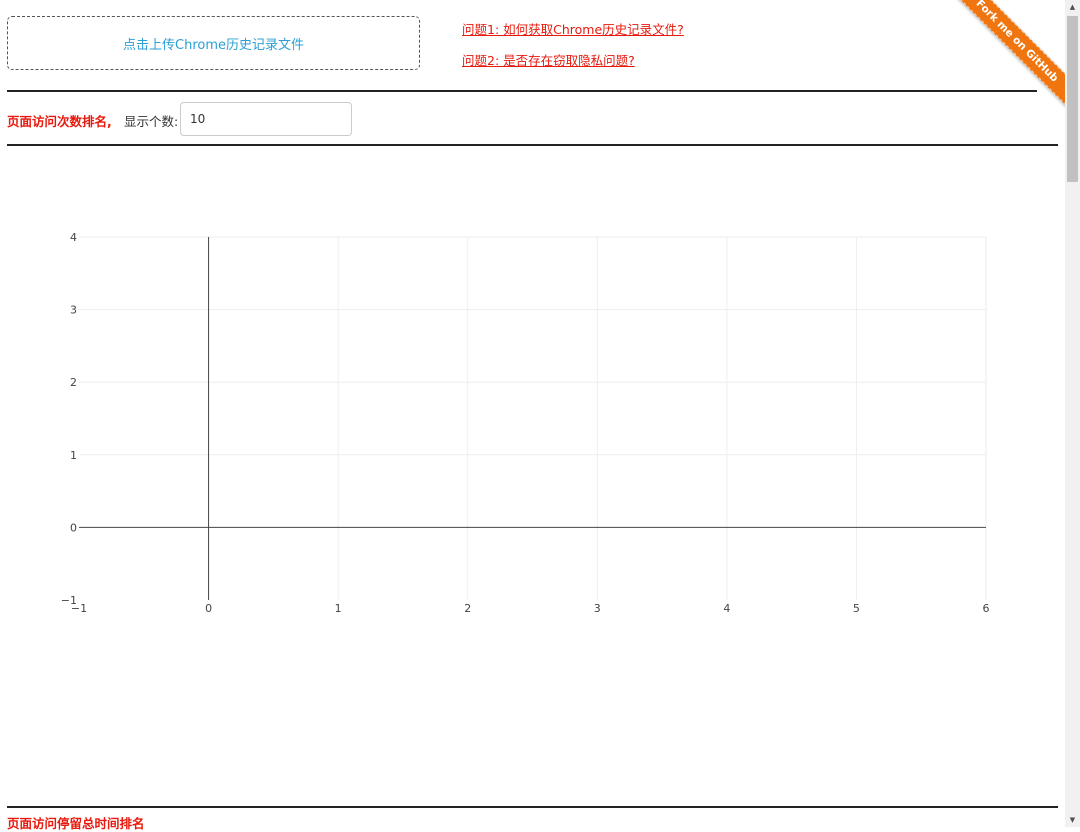 Image resolution: width=1080 pixels, height=832 pixels. I want to click on scroll-thumb, so click(1072, 99).